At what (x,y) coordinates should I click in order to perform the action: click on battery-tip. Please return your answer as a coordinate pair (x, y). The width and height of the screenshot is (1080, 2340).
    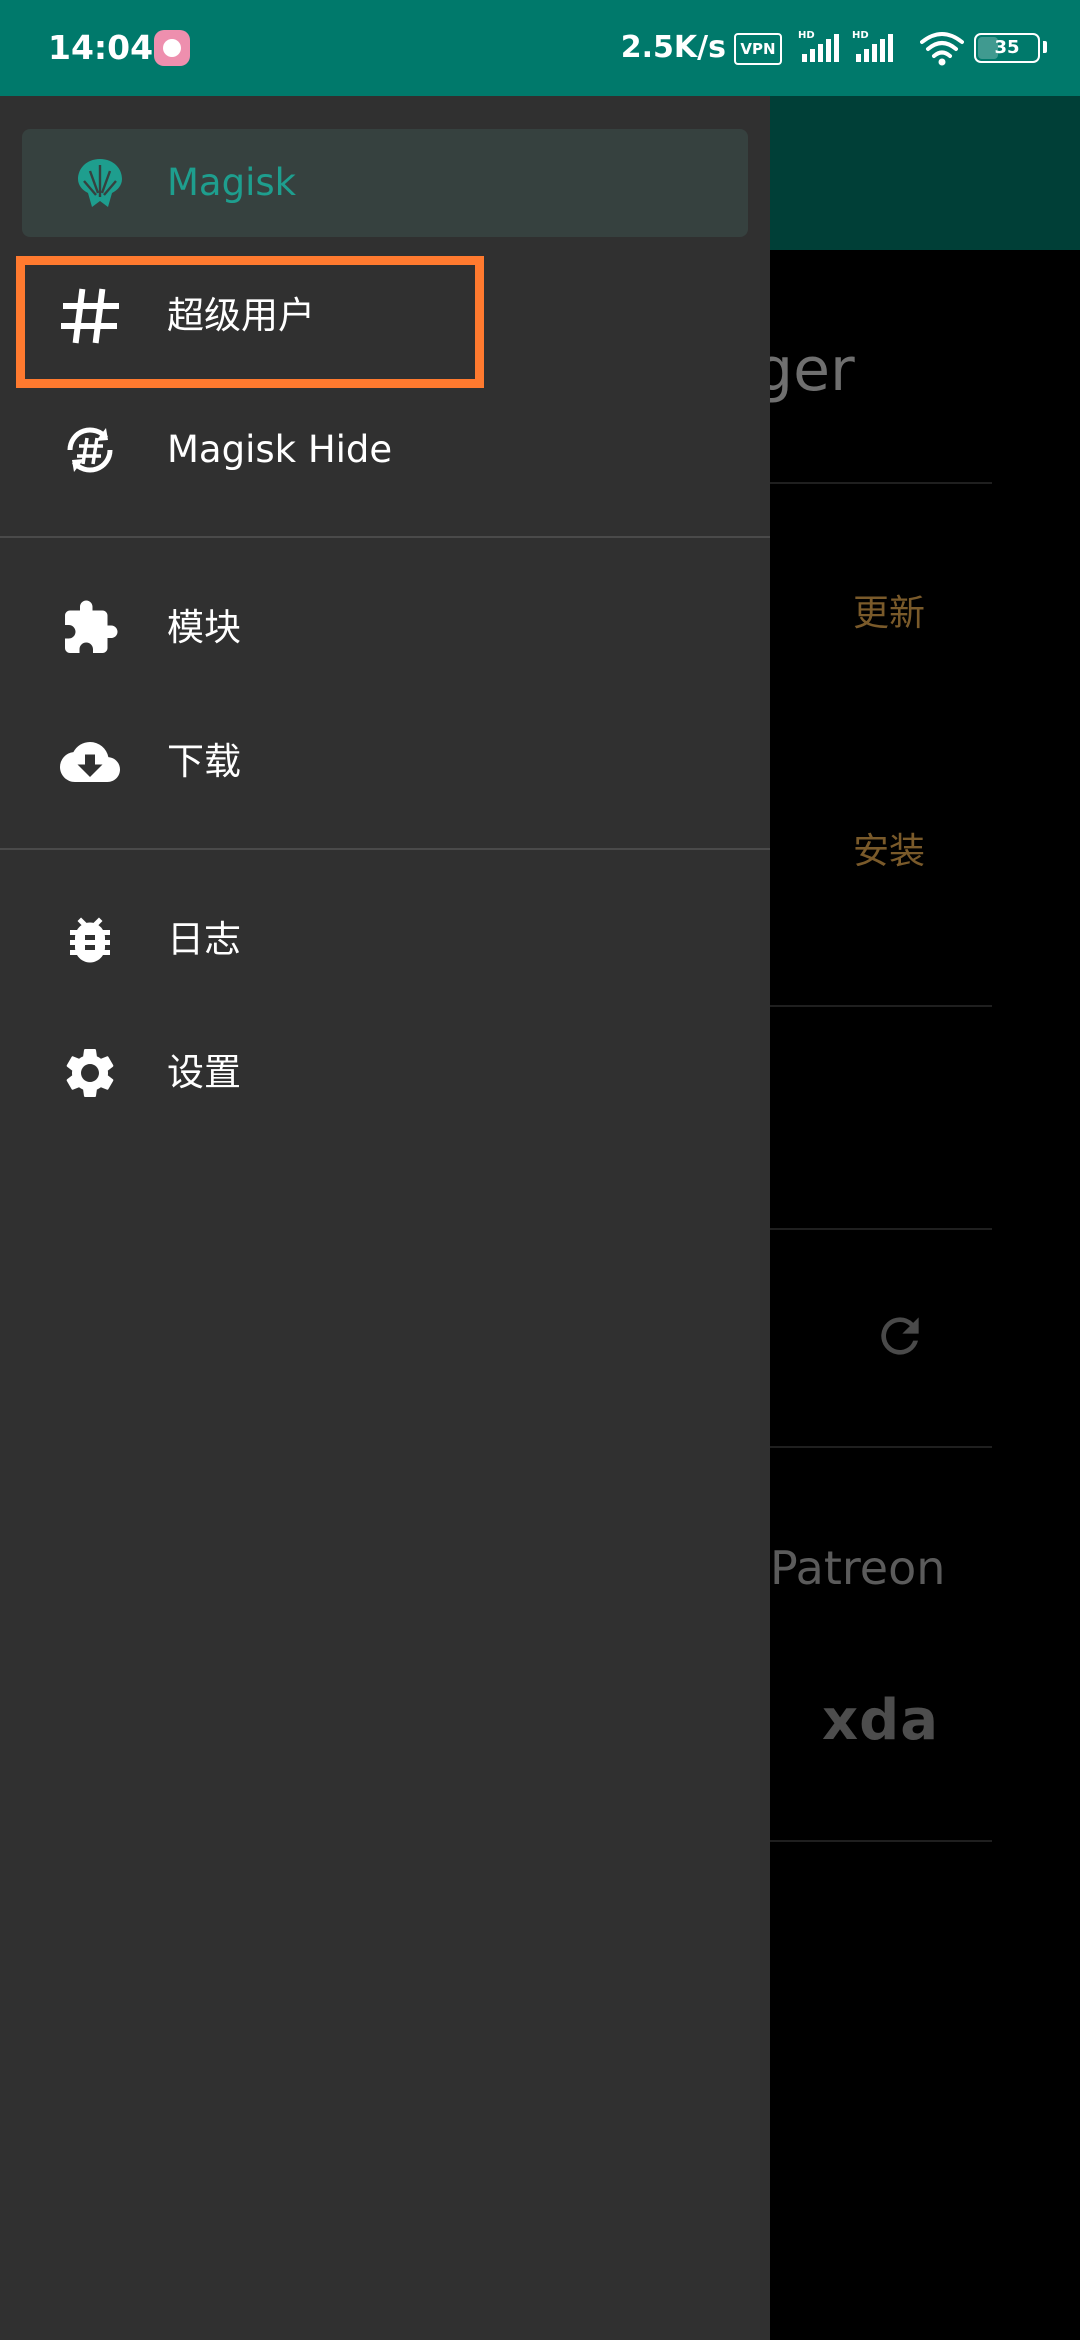
    Looking at the image, I should click on (1045, 47).